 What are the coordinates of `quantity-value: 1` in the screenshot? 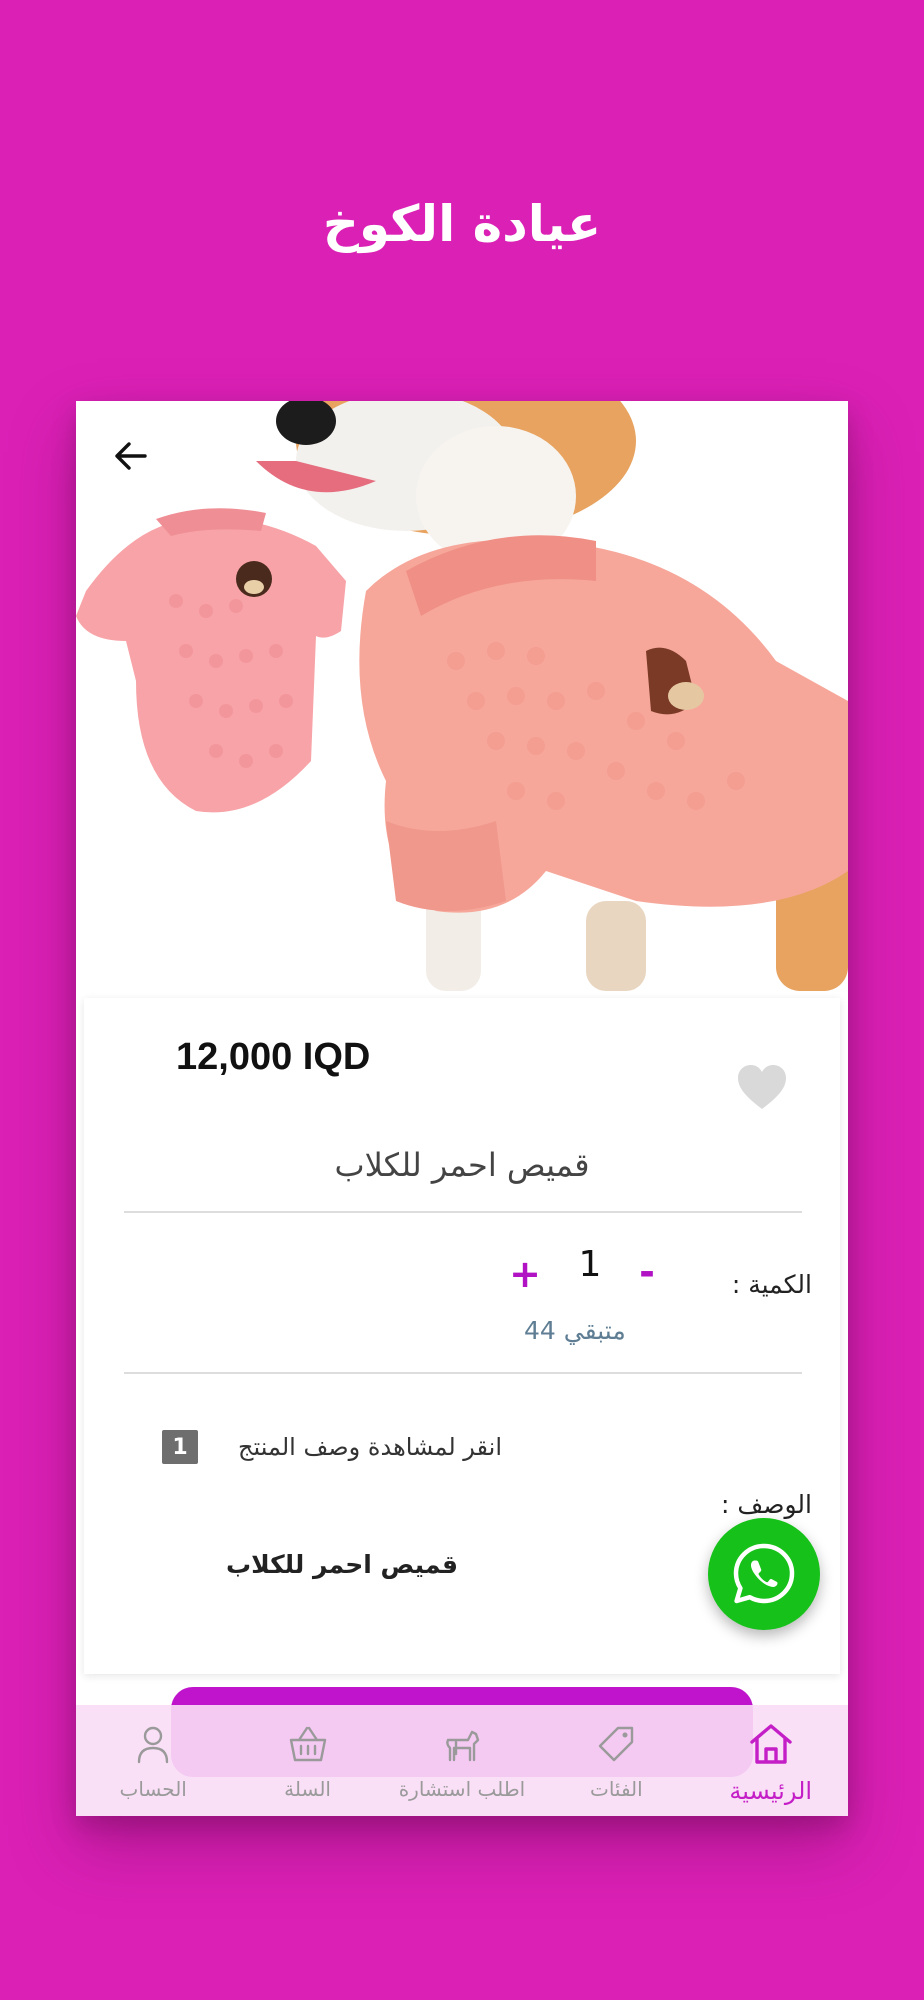 It's located at (590, 1264).